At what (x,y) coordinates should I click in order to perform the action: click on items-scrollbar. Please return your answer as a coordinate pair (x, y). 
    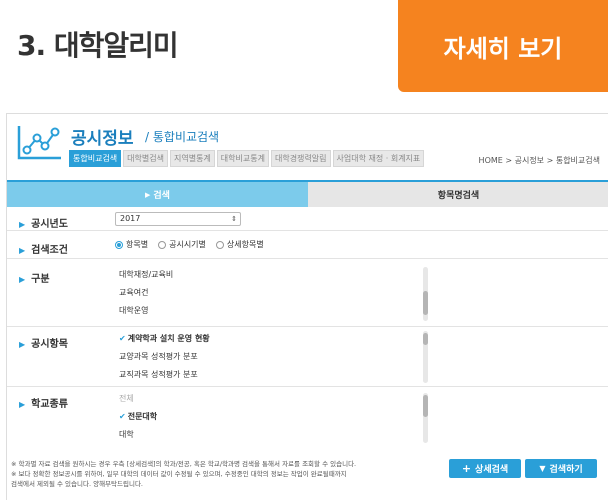
    Looking at the image, I should click on (425, 357).